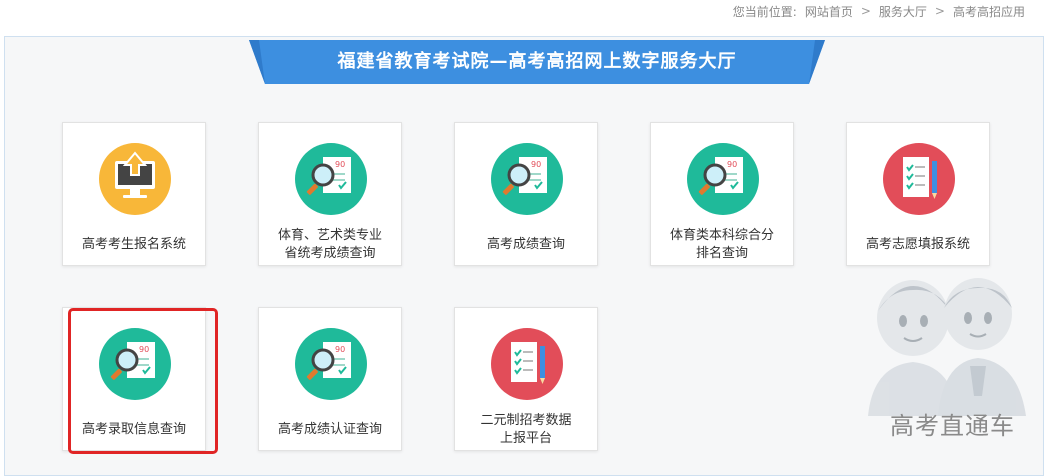  I want to click on tile-score-query: 90 高考成绩查询, so click(526, 194).